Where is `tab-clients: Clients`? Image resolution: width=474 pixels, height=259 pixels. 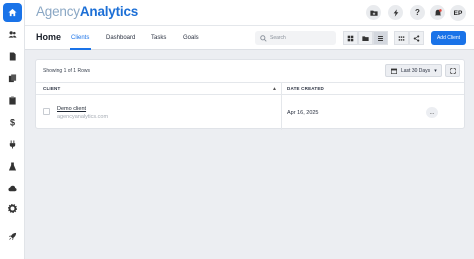 tab-clients: Clients is located at coordinates (80, 38).